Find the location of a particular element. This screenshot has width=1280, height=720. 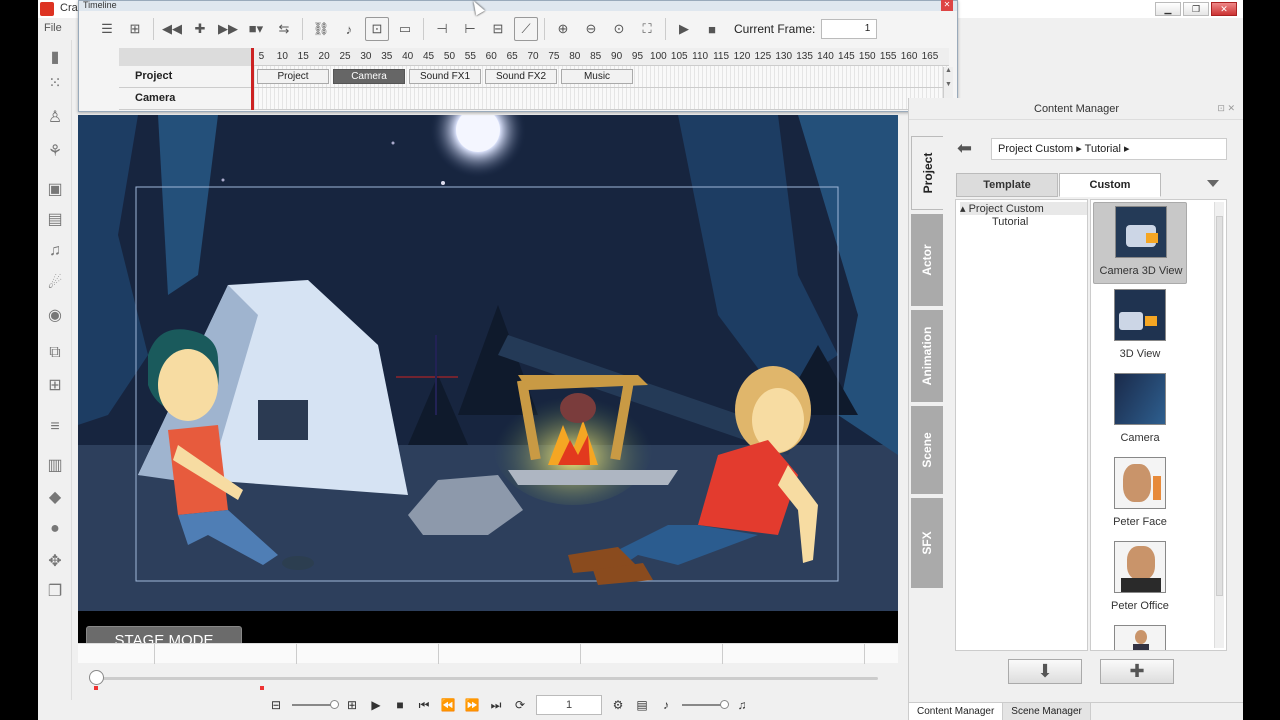

loop-icon: ⟳ is located at coordinates (520, 705).